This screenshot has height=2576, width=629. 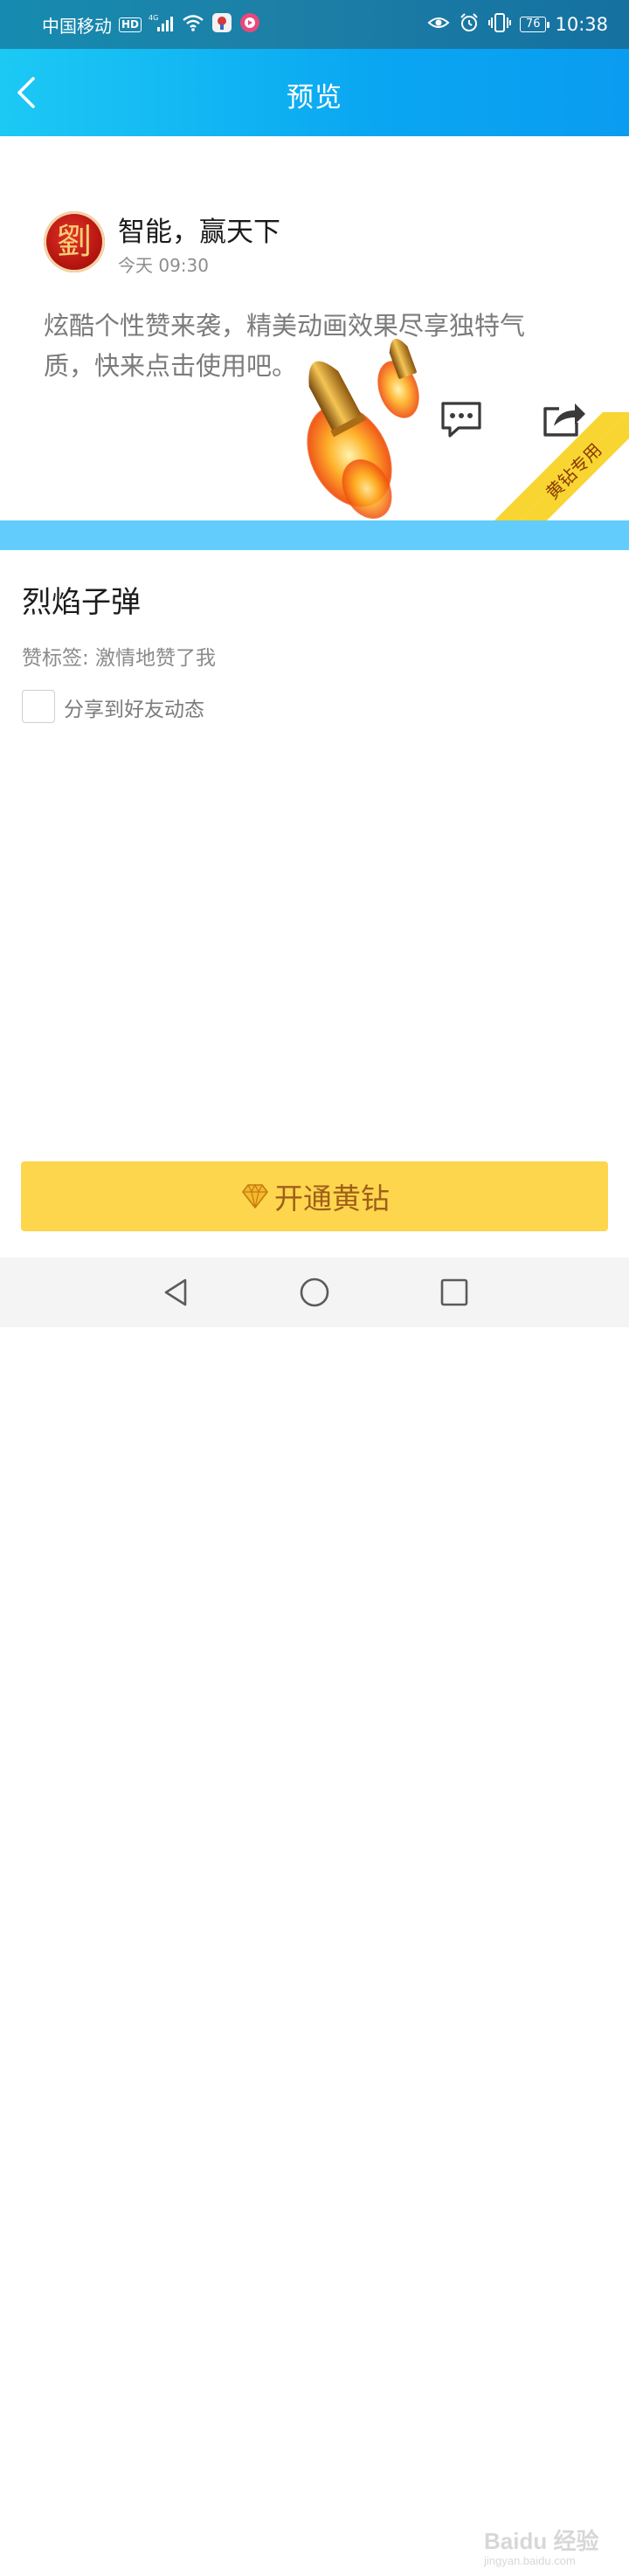 I want to click on eye-comfort-icon, so click(x=438, y=25).